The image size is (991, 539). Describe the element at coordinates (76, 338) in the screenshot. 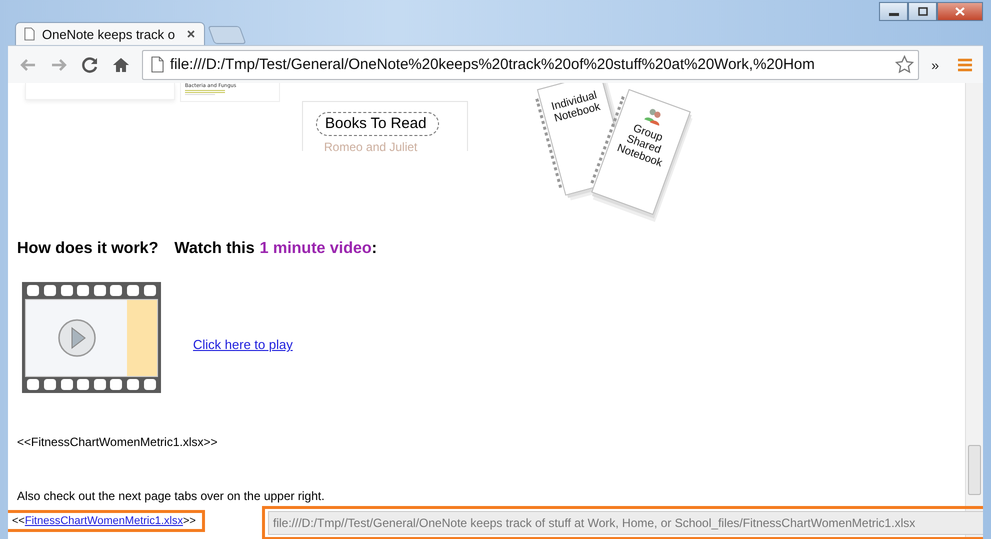

I see `play-icon` at that location.